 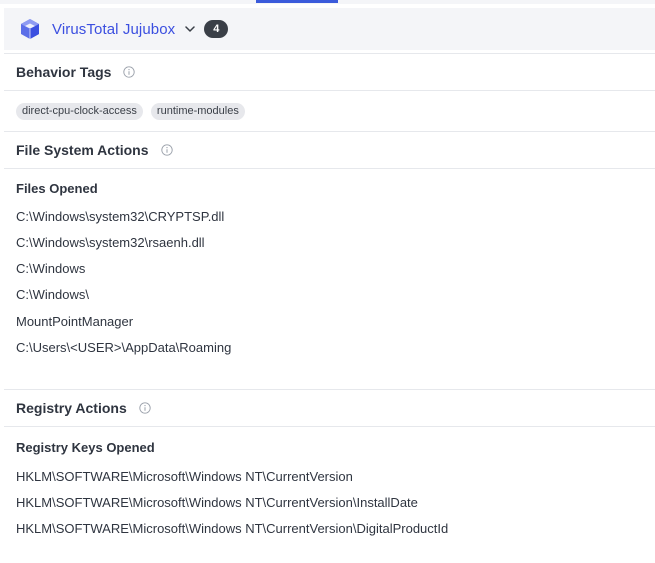 I want to click on active-tab-indicator, so click(x=297, y=1).